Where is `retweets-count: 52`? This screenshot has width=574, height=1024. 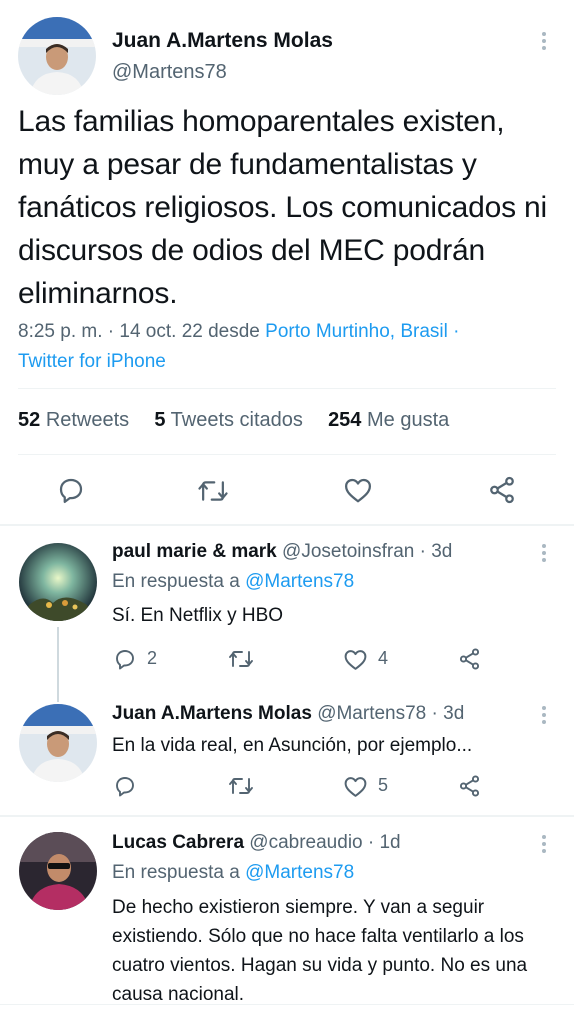
retweets-count: 52 is located at coordinates (29, 420).